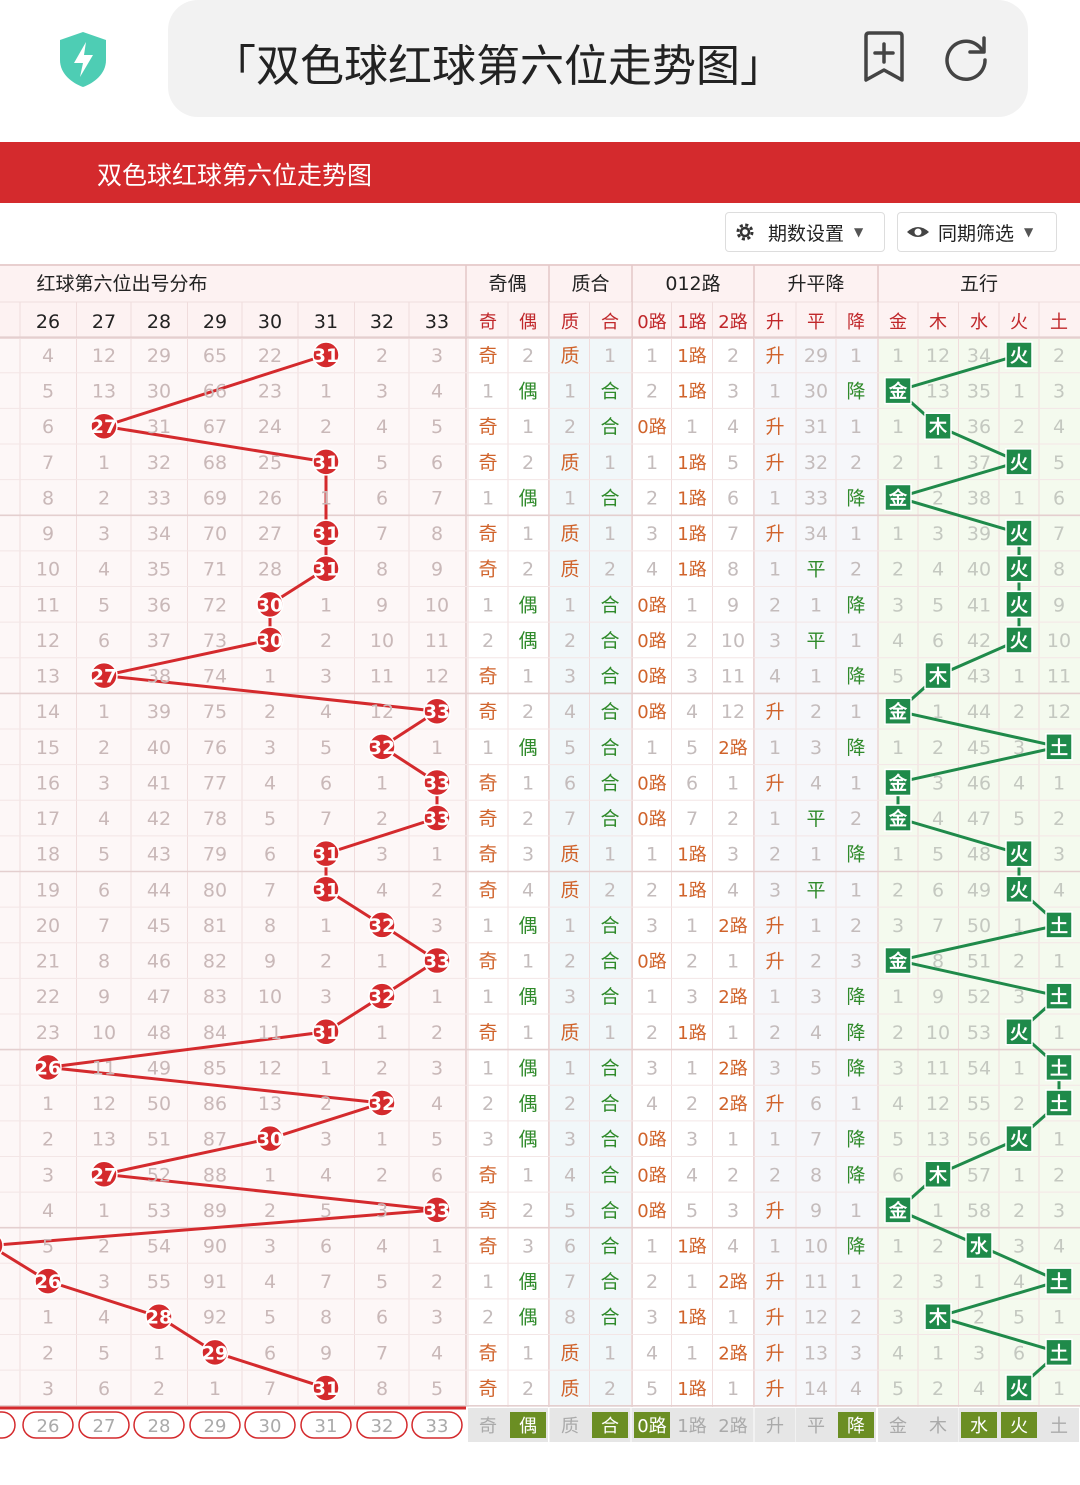 The image size is (1080, 1485). Describe the element at coordinates (938, 997) in the screenshot. I see `miss-count: 9` at that location.